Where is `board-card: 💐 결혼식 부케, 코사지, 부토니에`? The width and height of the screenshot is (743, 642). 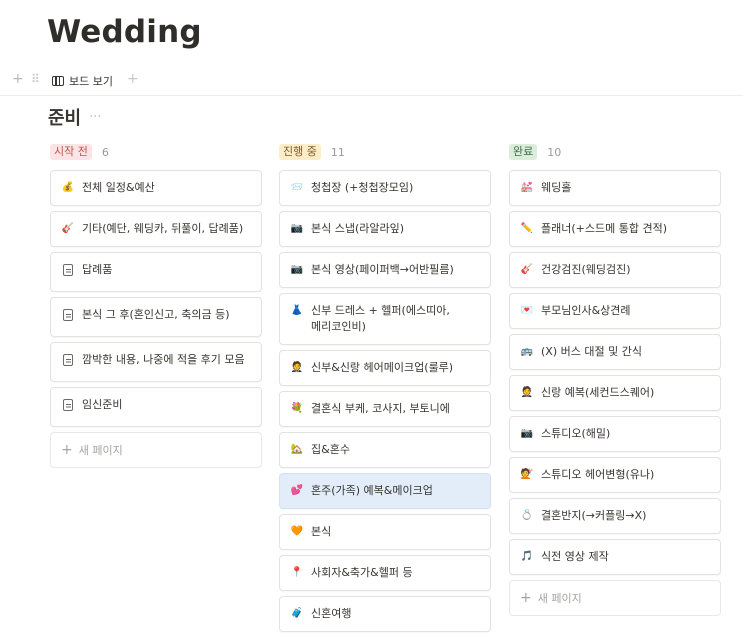
board-card: 💐 결혼식 부케, 코사지, 부토니에 is located at coordinates (385, 409).